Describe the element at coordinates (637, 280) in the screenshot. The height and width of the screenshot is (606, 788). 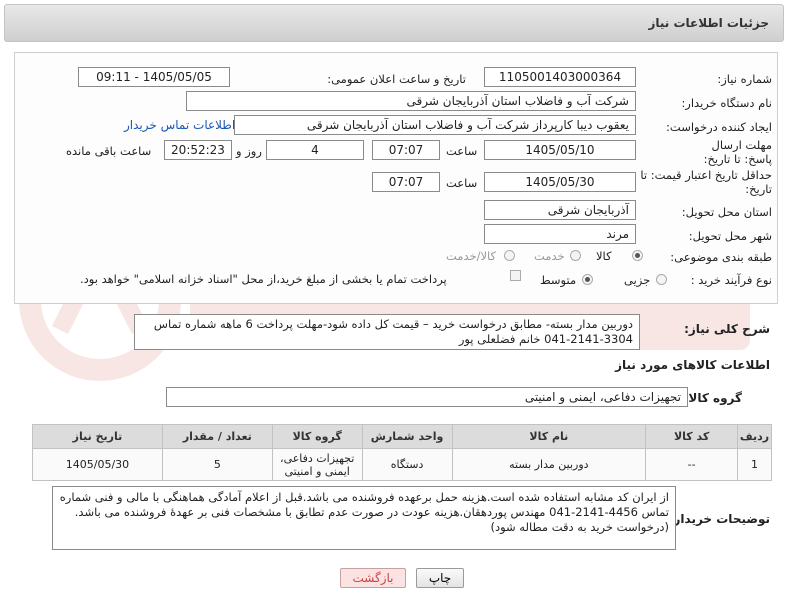
I see `process-option-minor: جزیی` at that location.